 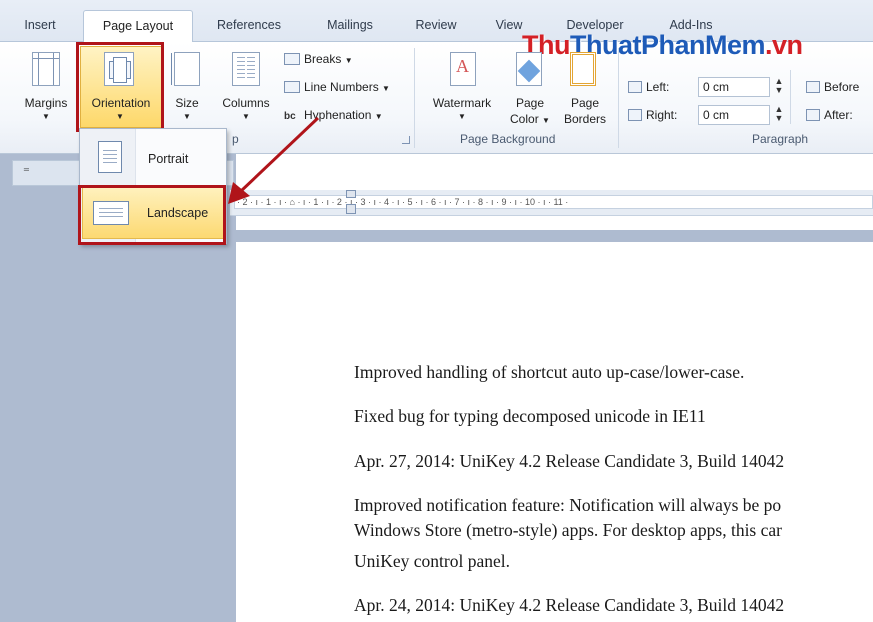 What do you see at coordinates (279, 155) in the screenshot?
I see `arrow-shaft` at bounding box center [279, 155].